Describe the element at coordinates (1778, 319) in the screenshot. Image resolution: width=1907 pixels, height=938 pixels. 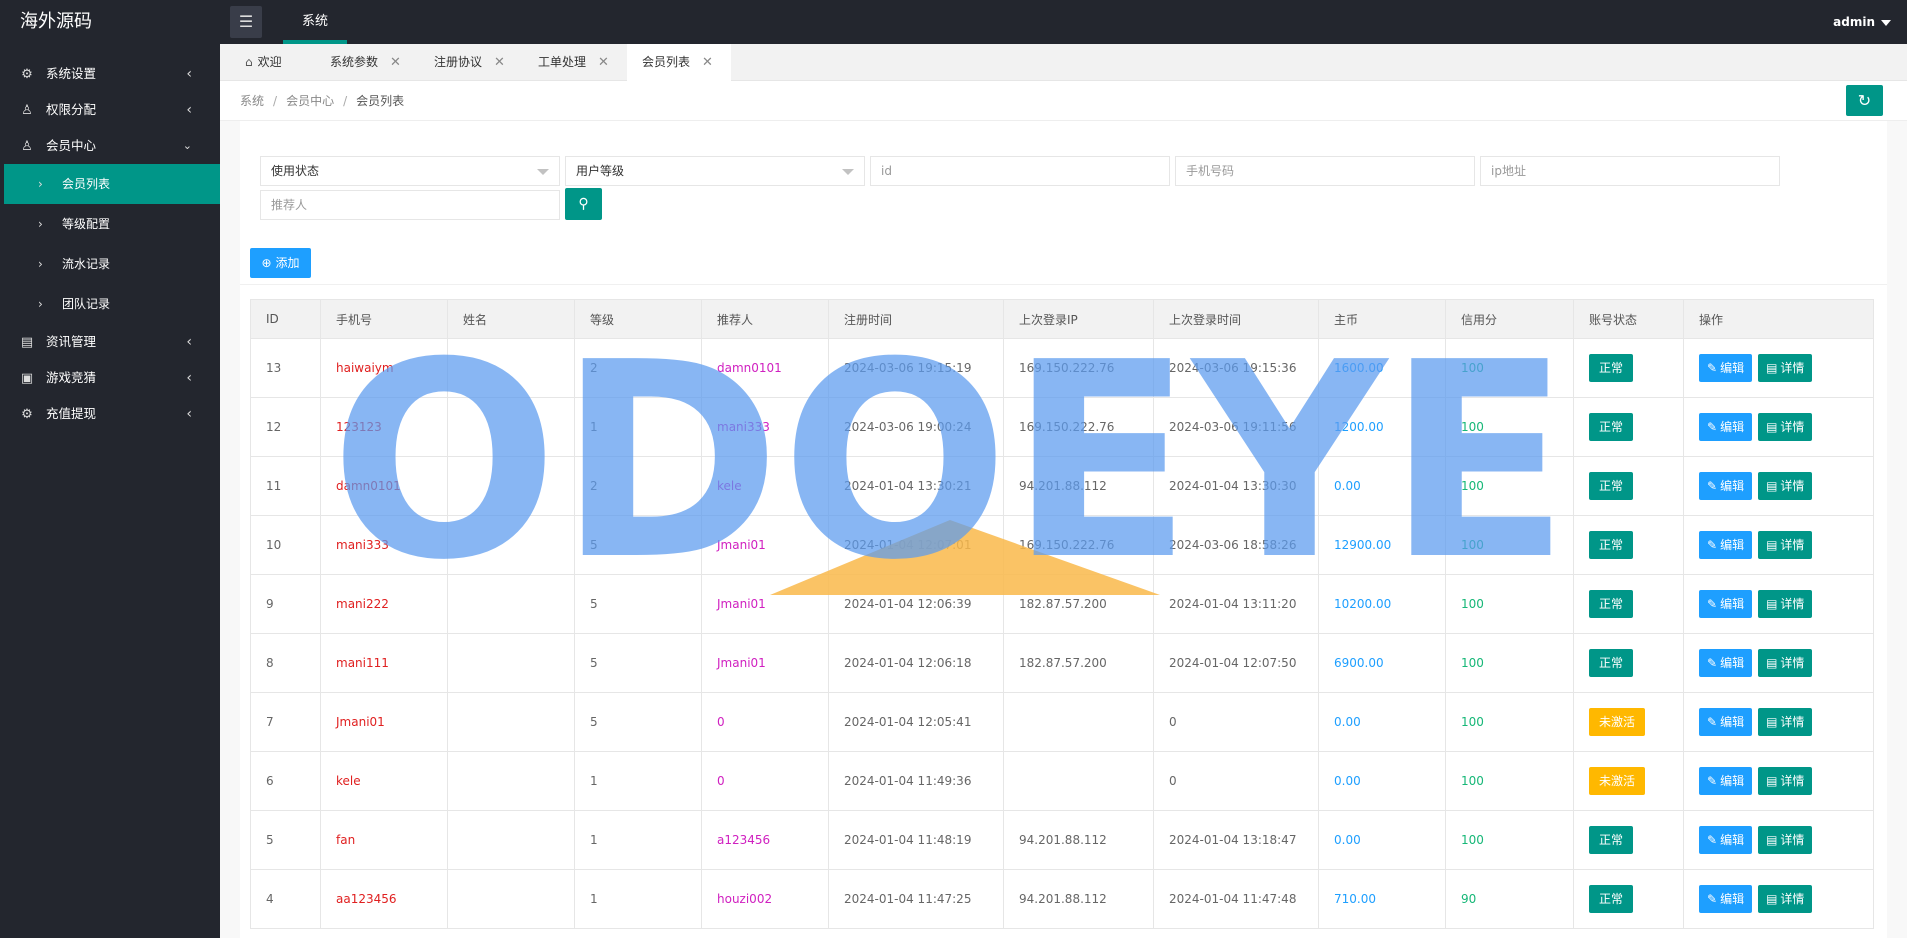
I see `col-header: 操作` at that location.